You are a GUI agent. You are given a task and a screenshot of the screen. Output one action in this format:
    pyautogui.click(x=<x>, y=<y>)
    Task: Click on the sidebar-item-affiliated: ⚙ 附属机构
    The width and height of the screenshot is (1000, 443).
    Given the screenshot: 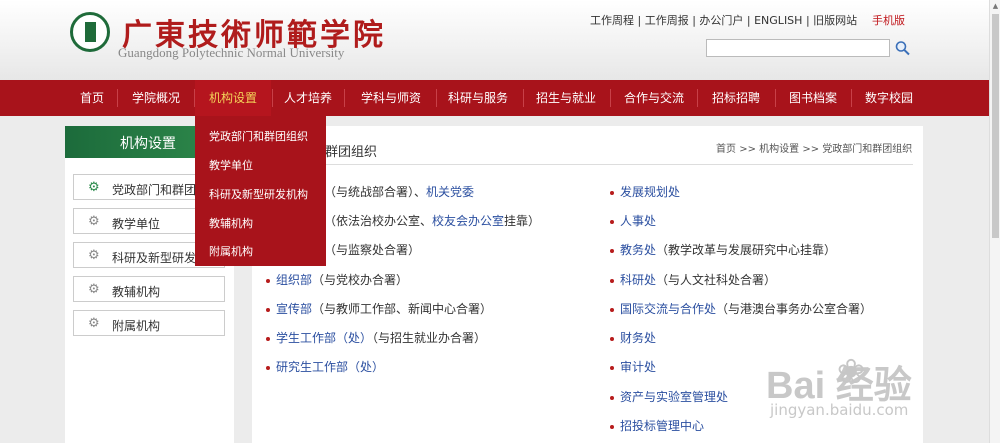 What is the action you would take?
    pyautogui.click(x=149, y=323)
    